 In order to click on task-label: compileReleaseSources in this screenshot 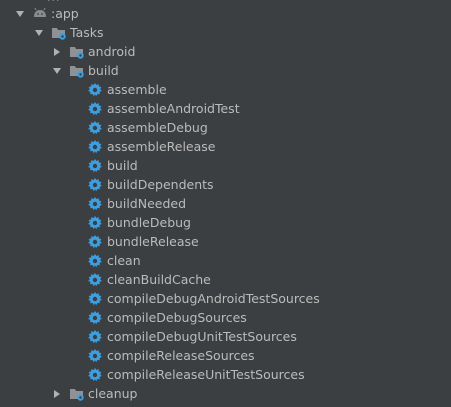, I will do `click(181, 355)`.